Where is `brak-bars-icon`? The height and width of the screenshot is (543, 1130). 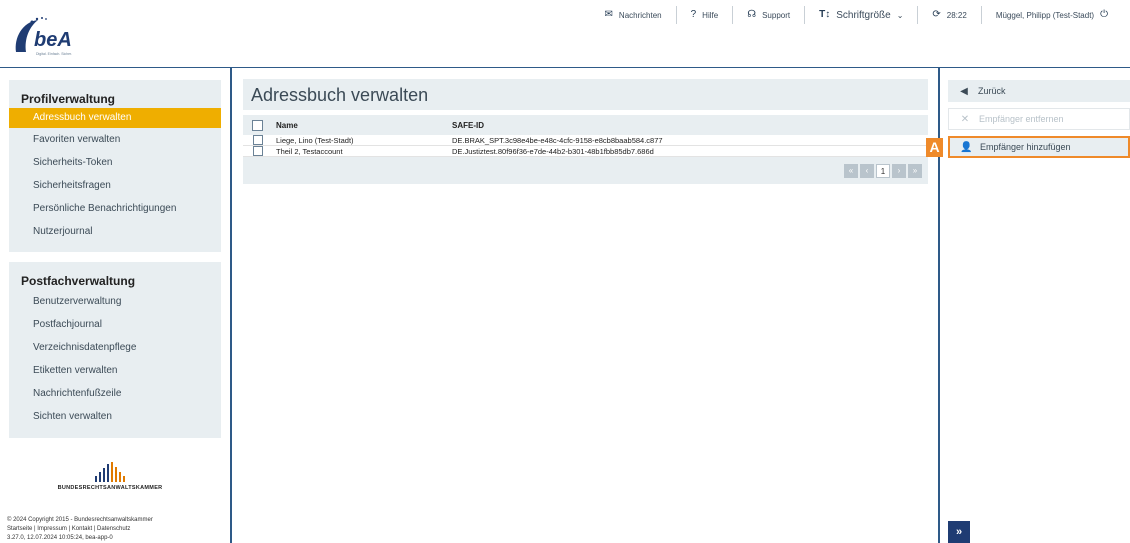
brak-bars-icon is located at coordinates (110, 472).